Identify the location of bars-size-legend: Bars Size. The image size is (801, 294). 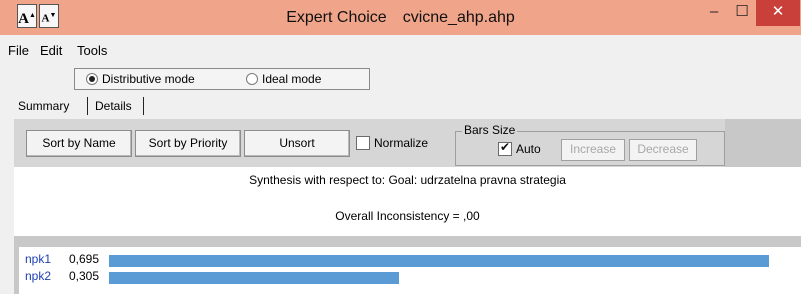
(490, 130).